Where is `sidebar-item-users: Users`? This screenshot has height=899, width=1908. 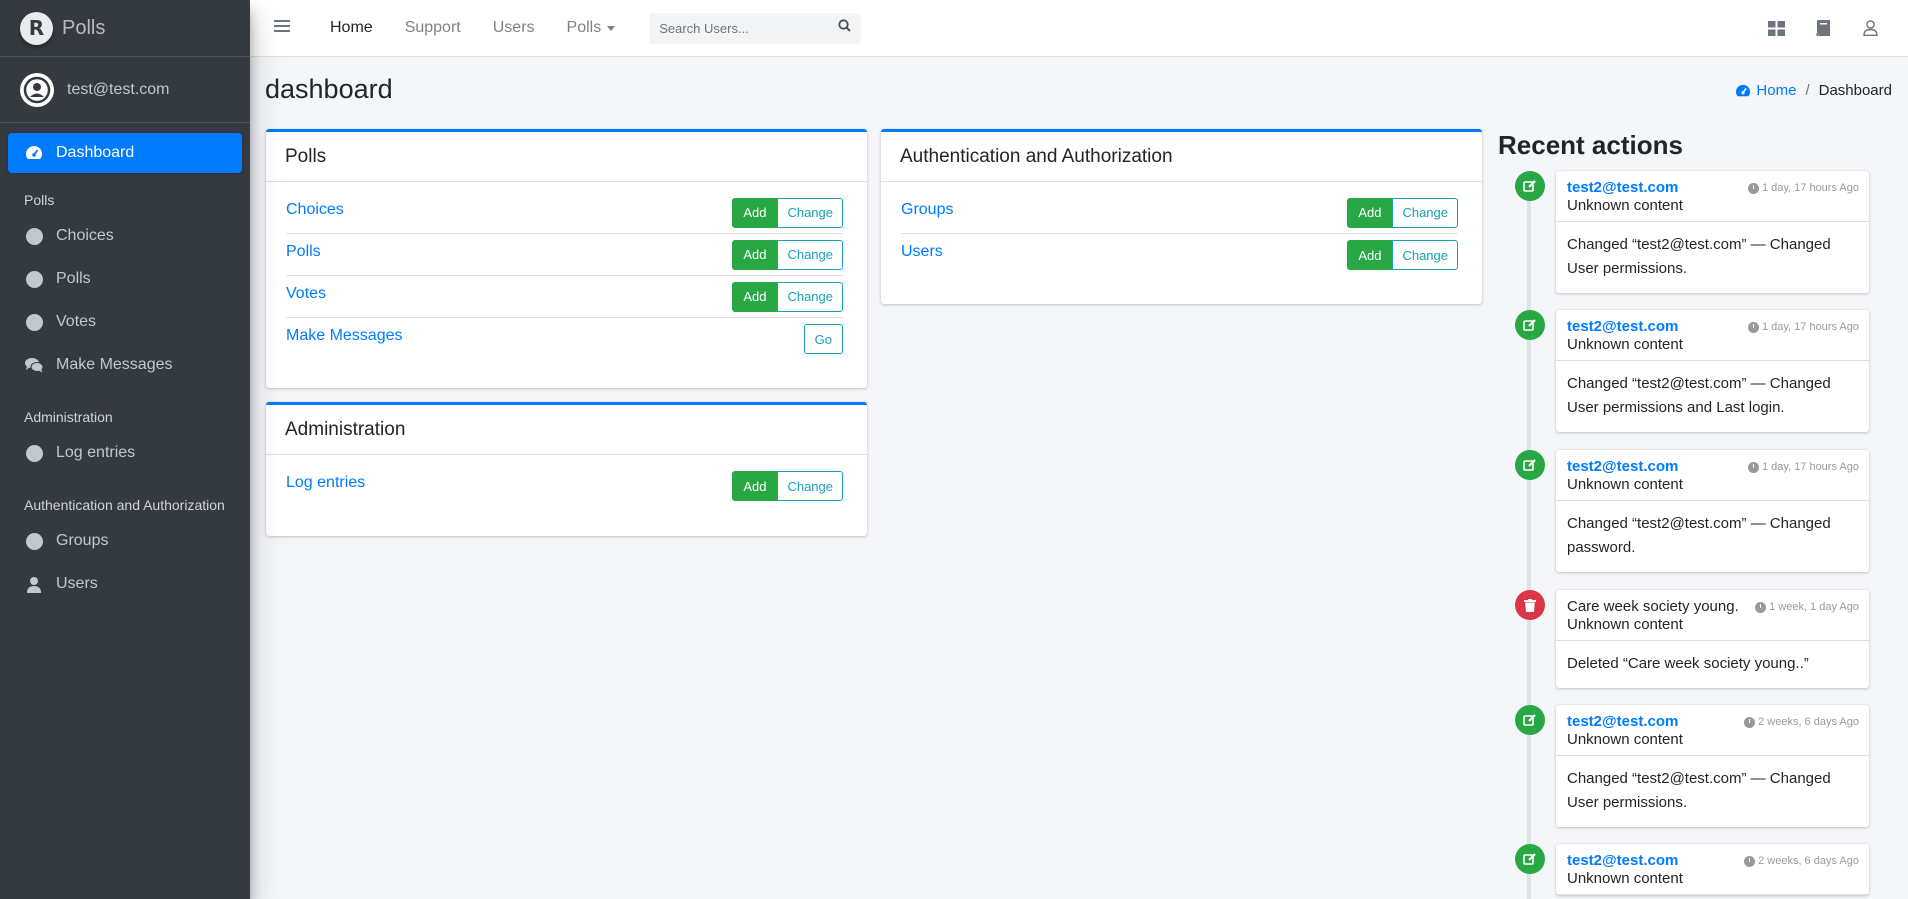 sidebar-item-users: Users is located at coordinates (125, 584).